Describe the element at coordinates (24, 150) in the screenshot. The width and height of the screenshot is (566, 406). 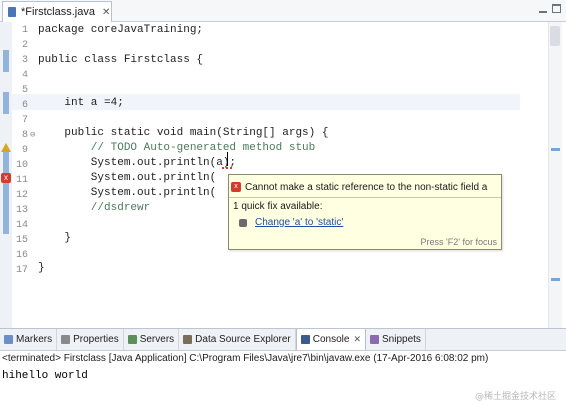
I see `line-number: 9` at that location.